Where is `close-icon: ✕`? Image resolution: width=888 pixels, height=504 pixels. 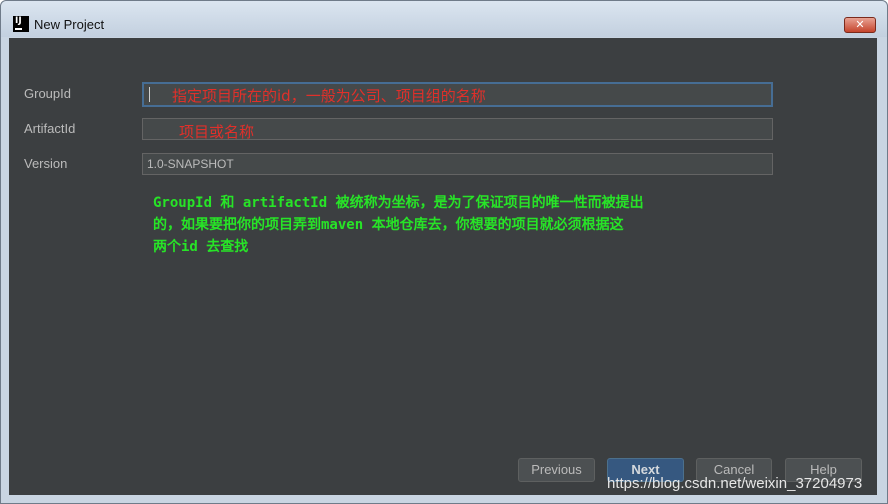 close-icon: ✕ is located at coordinates (860, 25).